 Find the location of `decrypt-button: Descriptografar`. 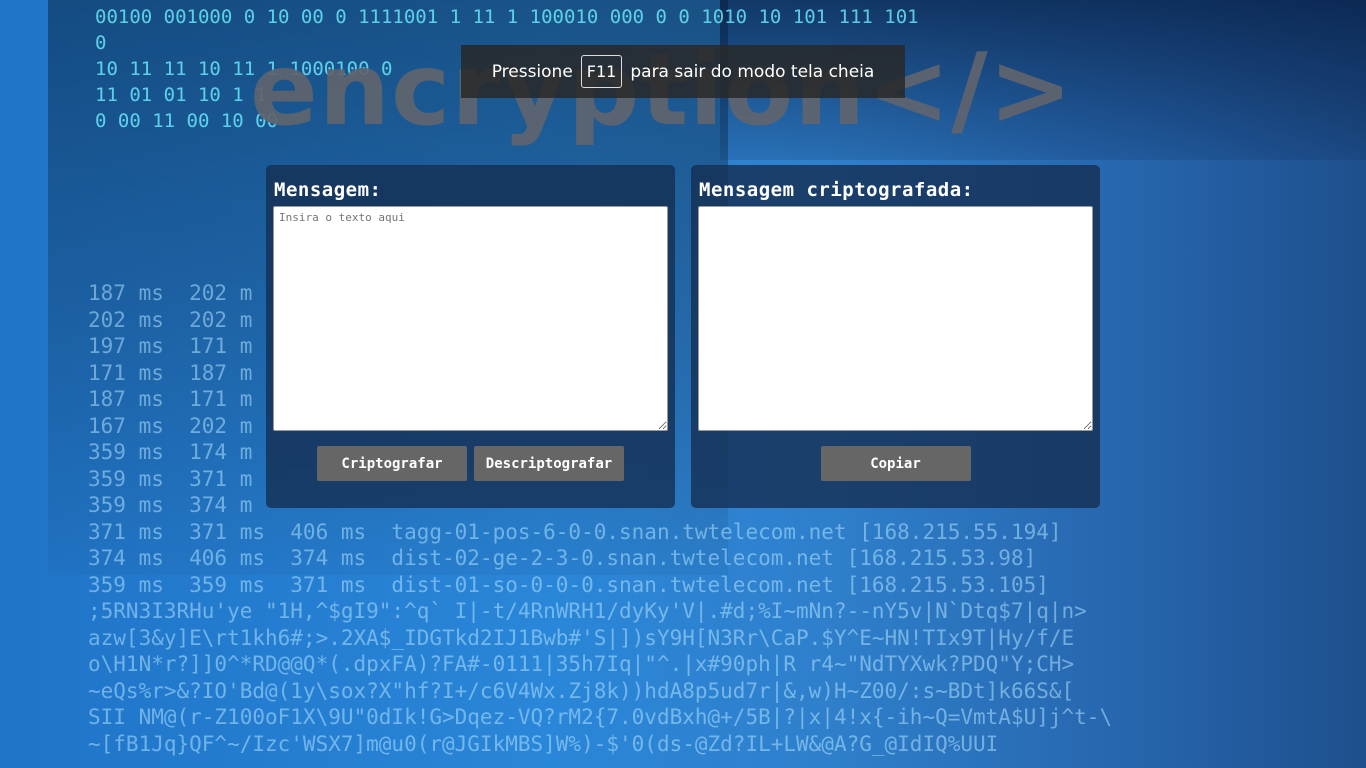

decrypt-button: Descriptografar is located at coordinates (549, 463).